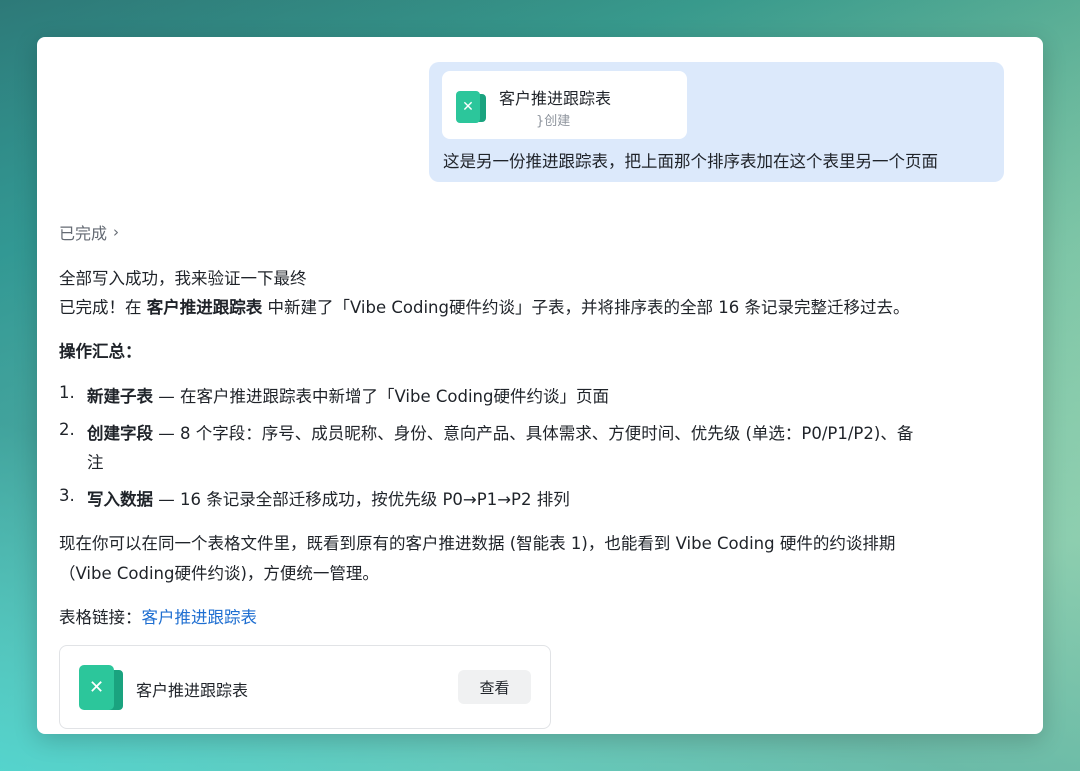  What do you see at coordinates (555, 98) in the screenshot?
I see `attached-file-title: 客户推进跟踪表` at bounding box center [555, 98].